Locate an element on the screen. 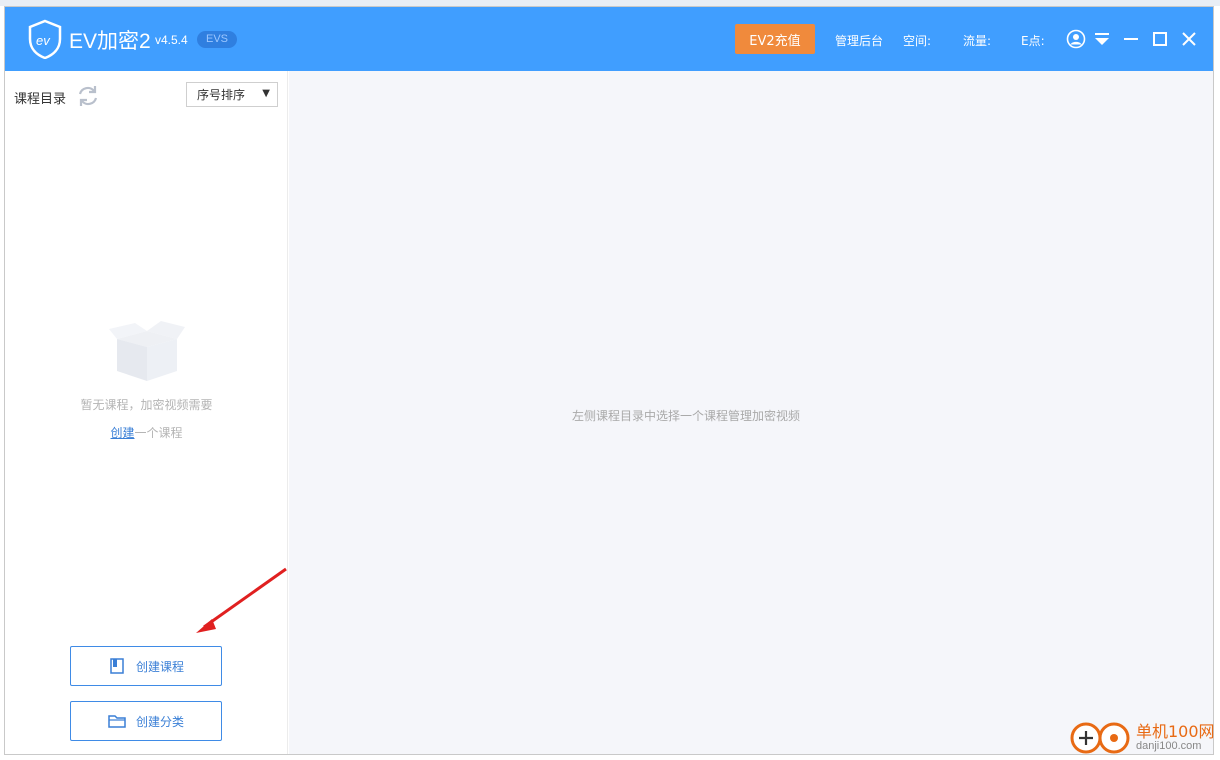  close-icon is located at coordinates (1189, 39).